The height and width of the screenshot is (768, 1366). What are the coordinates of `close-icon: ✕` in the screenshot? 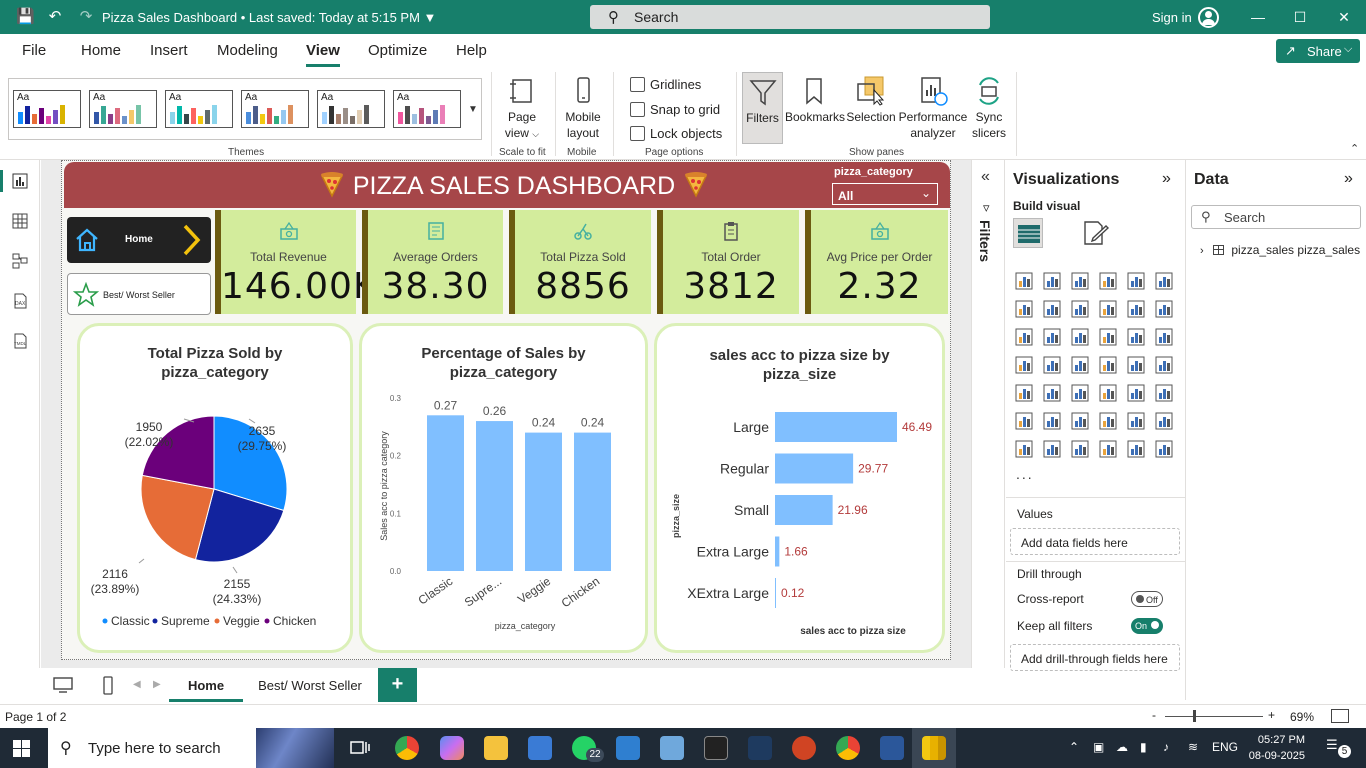 It's located at (1344, 17).